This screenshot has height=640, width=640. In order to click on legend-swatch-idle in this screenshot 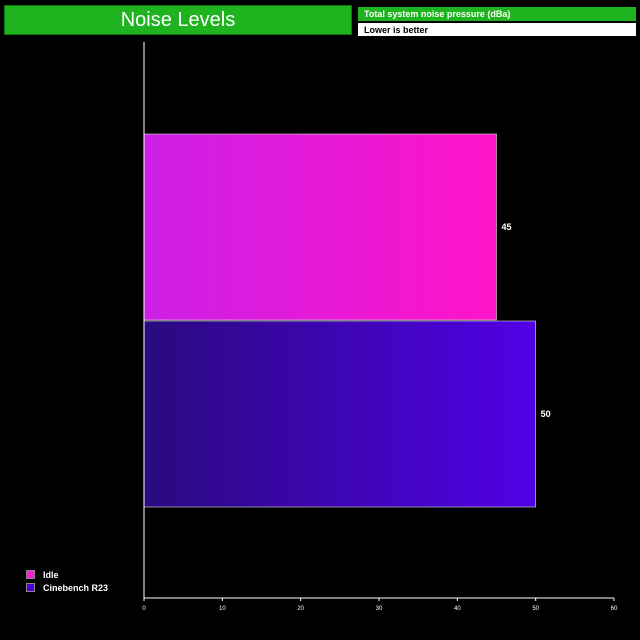, I will do `click(30, 574)`.